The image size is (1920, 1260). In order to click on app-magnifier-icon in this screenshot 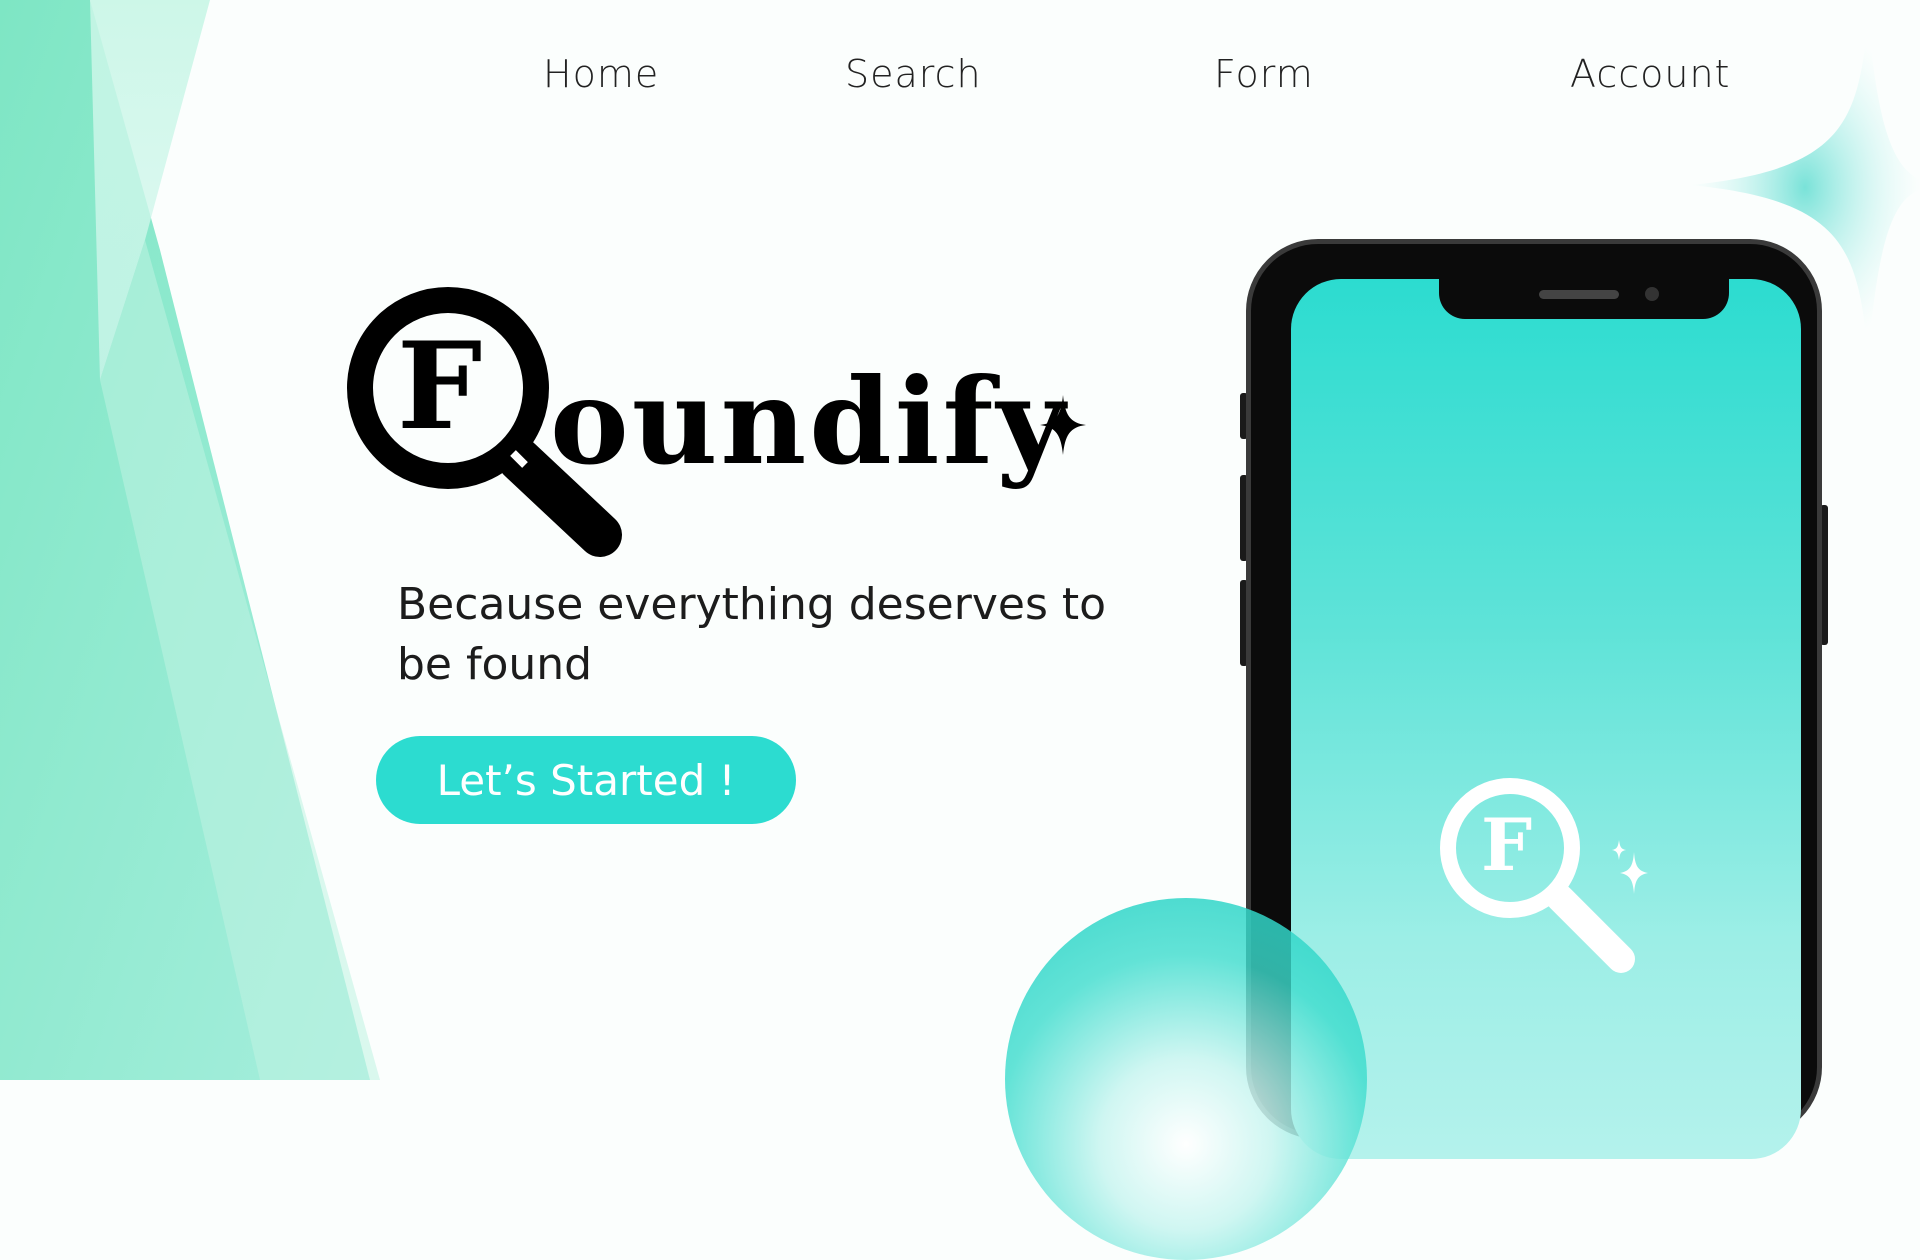, I will do `click(1544, 875)`.